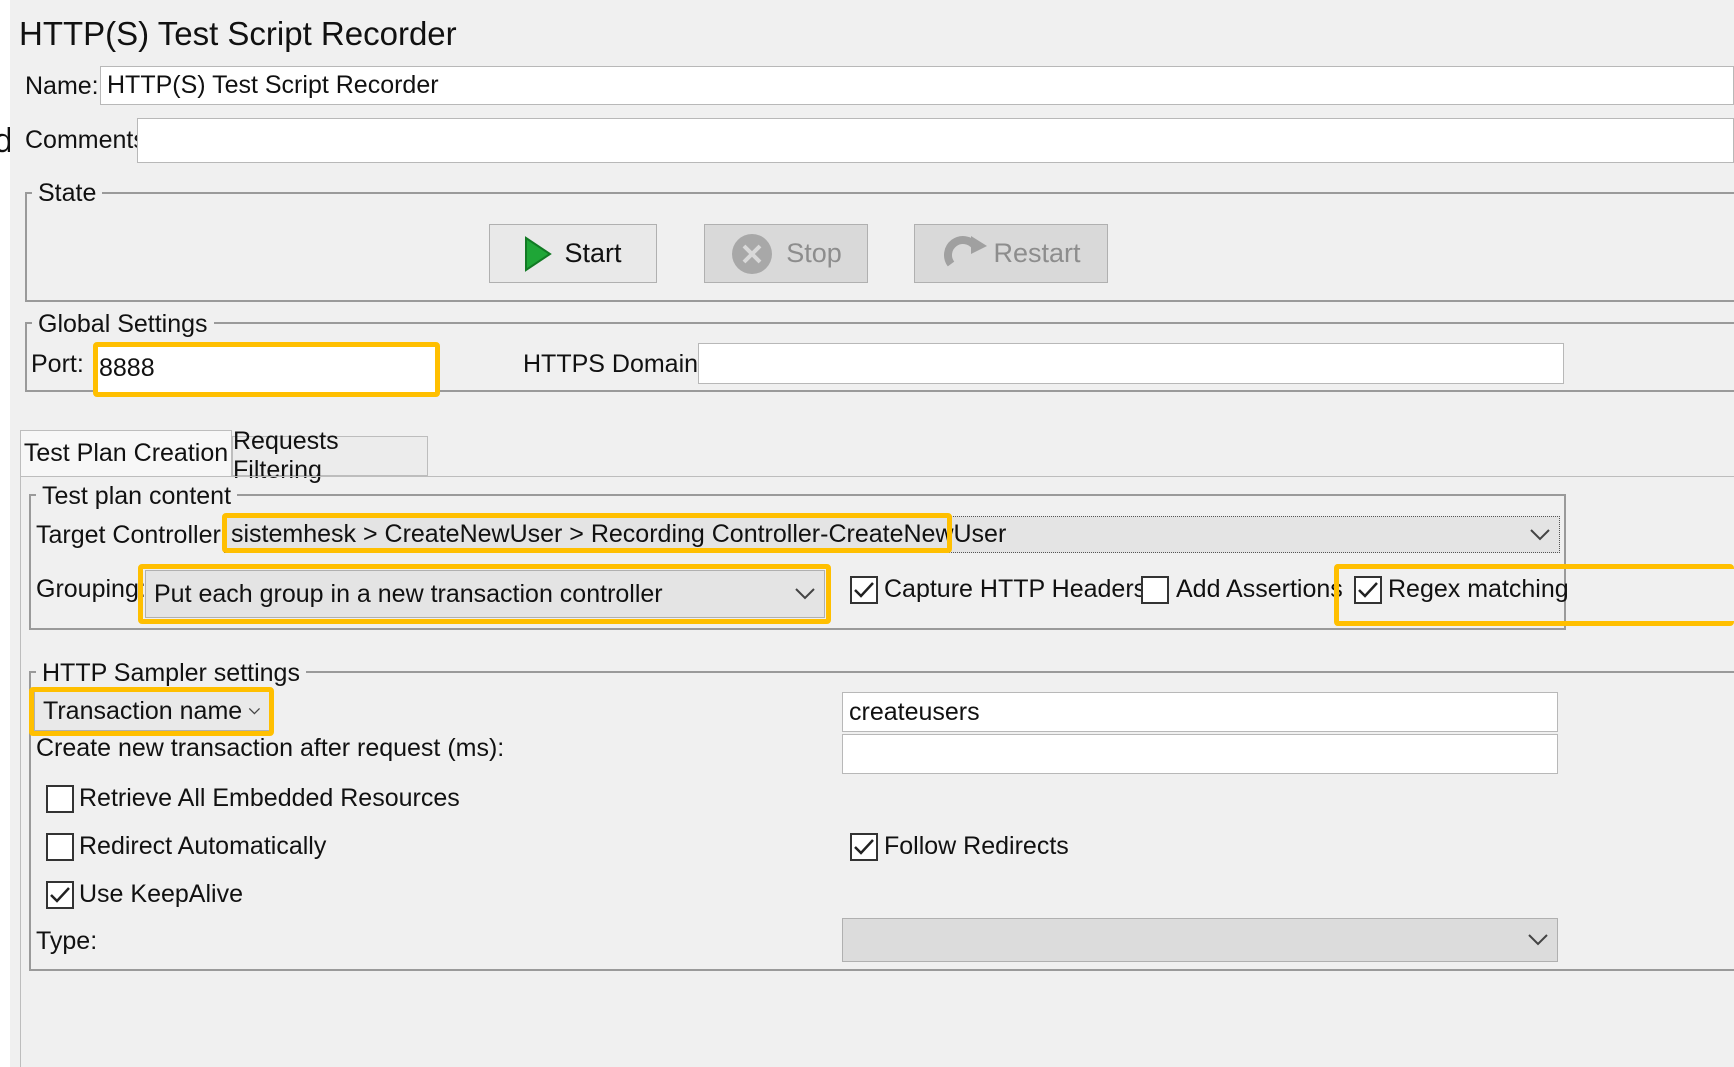 The height and width of the screenshot is (1067, 1734). I want to click on add-assertions-checkbox, so click(1155, 590).